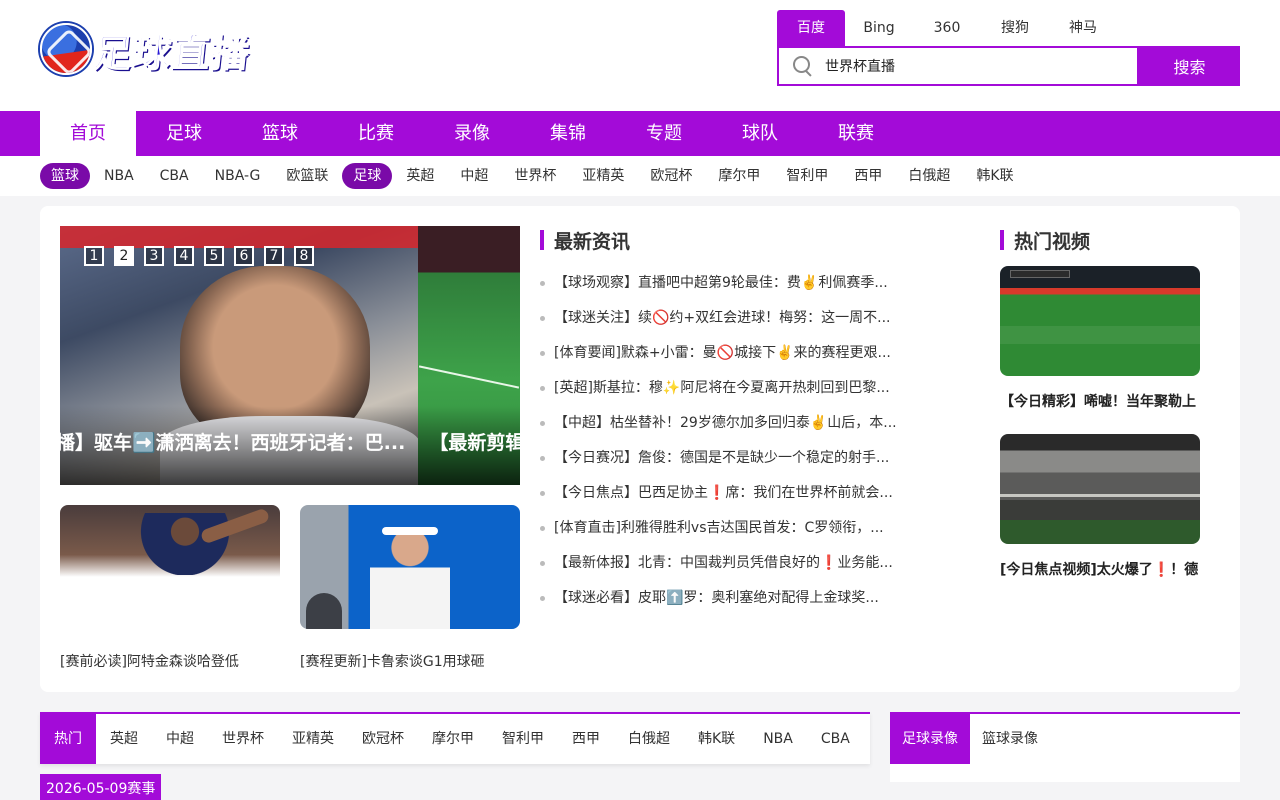 Image resolution: width=1280 pixels, height=800 pixels. Describe the element at coordinates (124, 256) in the screenshot. I see `slider-dot-active: 2` at that location.